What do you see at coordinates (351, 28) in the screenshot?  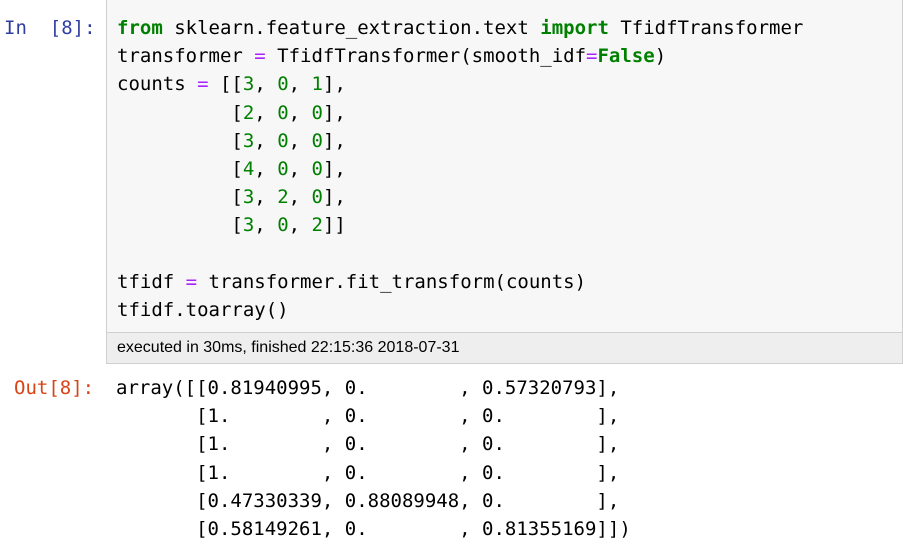 I see `module-path: sklearn.feature_extraction.text` at bounding box center [351, 28].